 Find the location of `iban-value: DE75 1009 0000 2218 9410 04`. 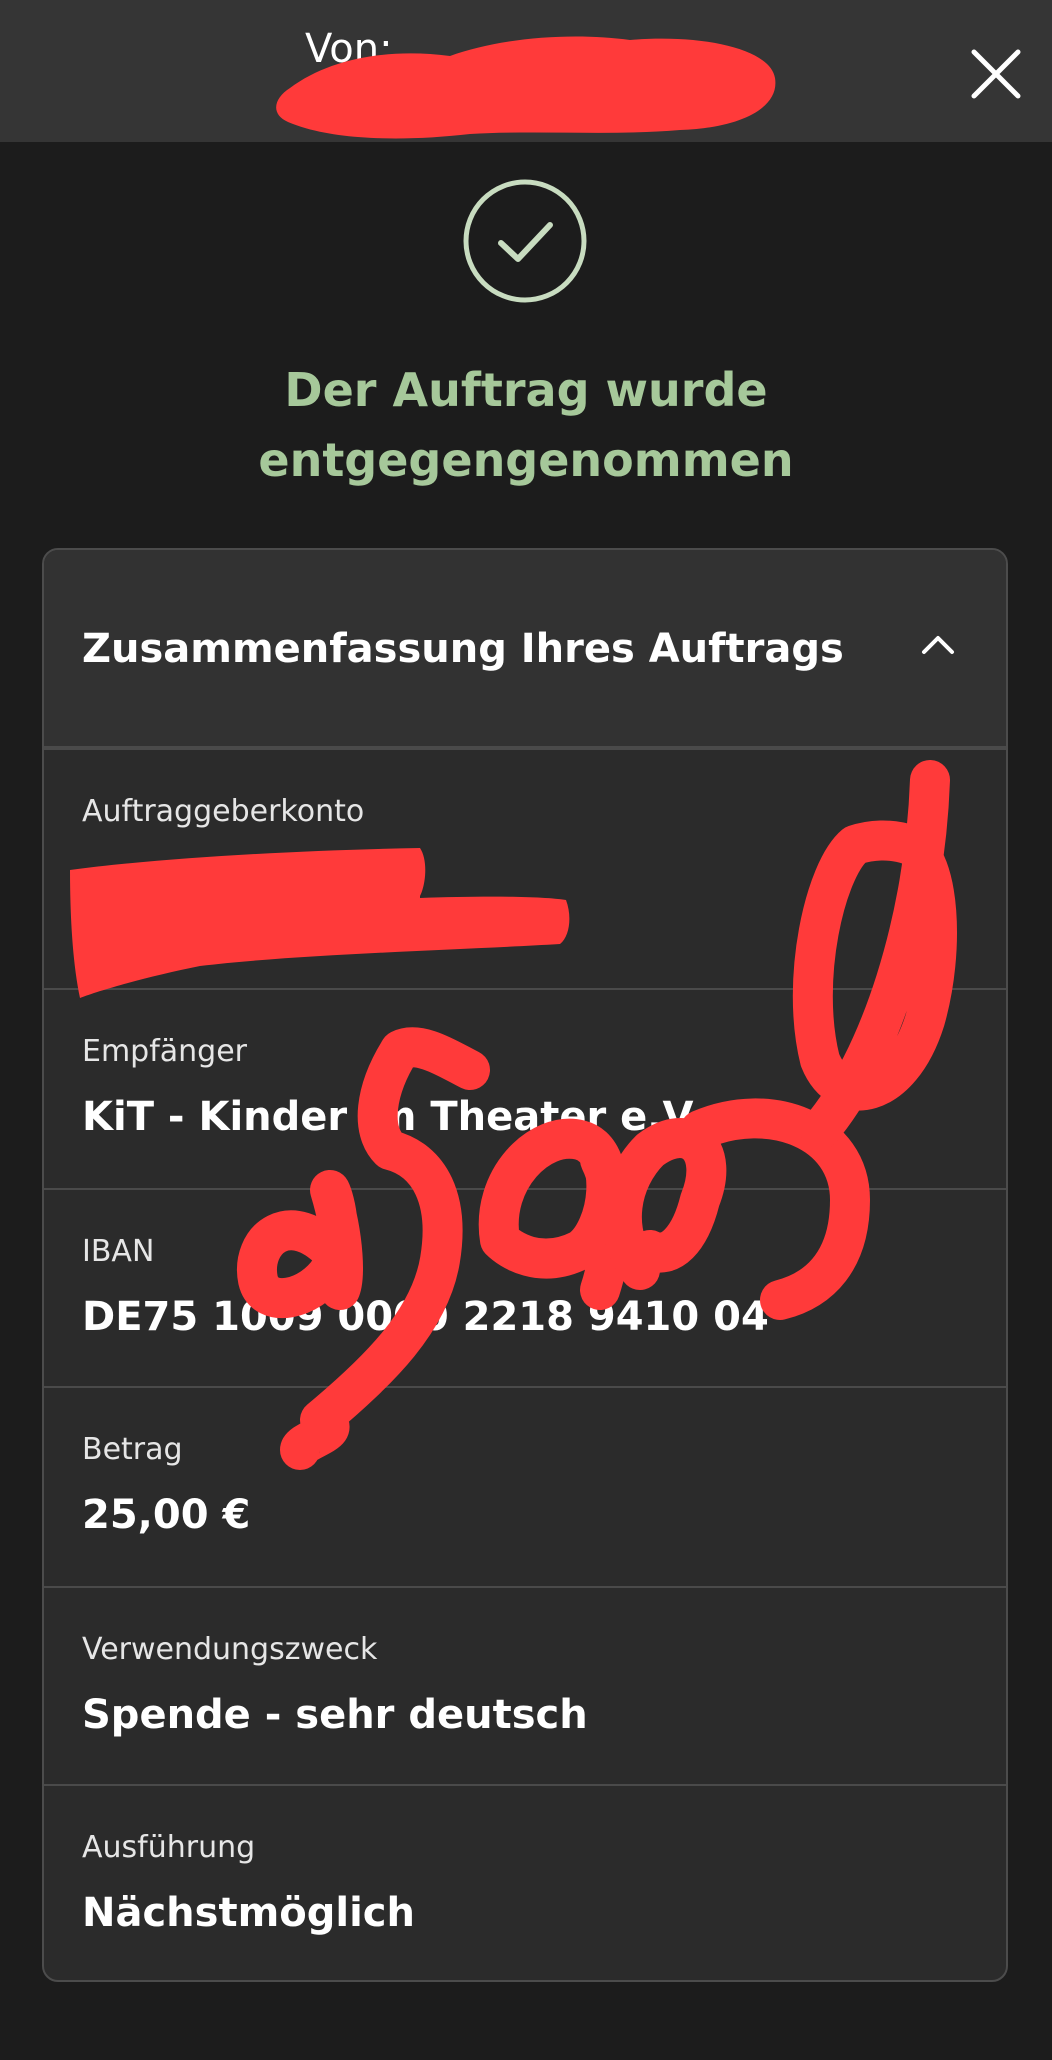

iban-value: DE75 1009 0000 2218 9410 04 is located at coordinates (425, 1317).